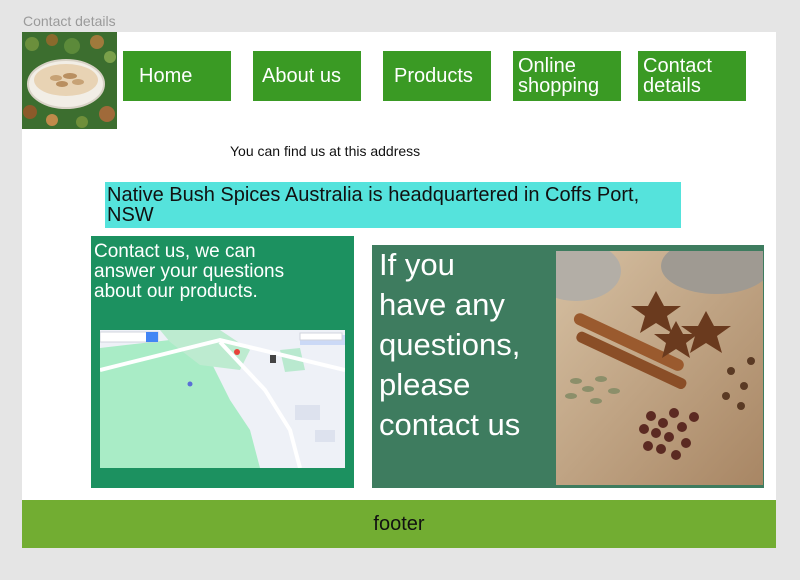 The image size is (800, 580). Describe the element at coordinates (559, 86) in the screenshot. I see `nav-online-label-line2: shopping` at that location.